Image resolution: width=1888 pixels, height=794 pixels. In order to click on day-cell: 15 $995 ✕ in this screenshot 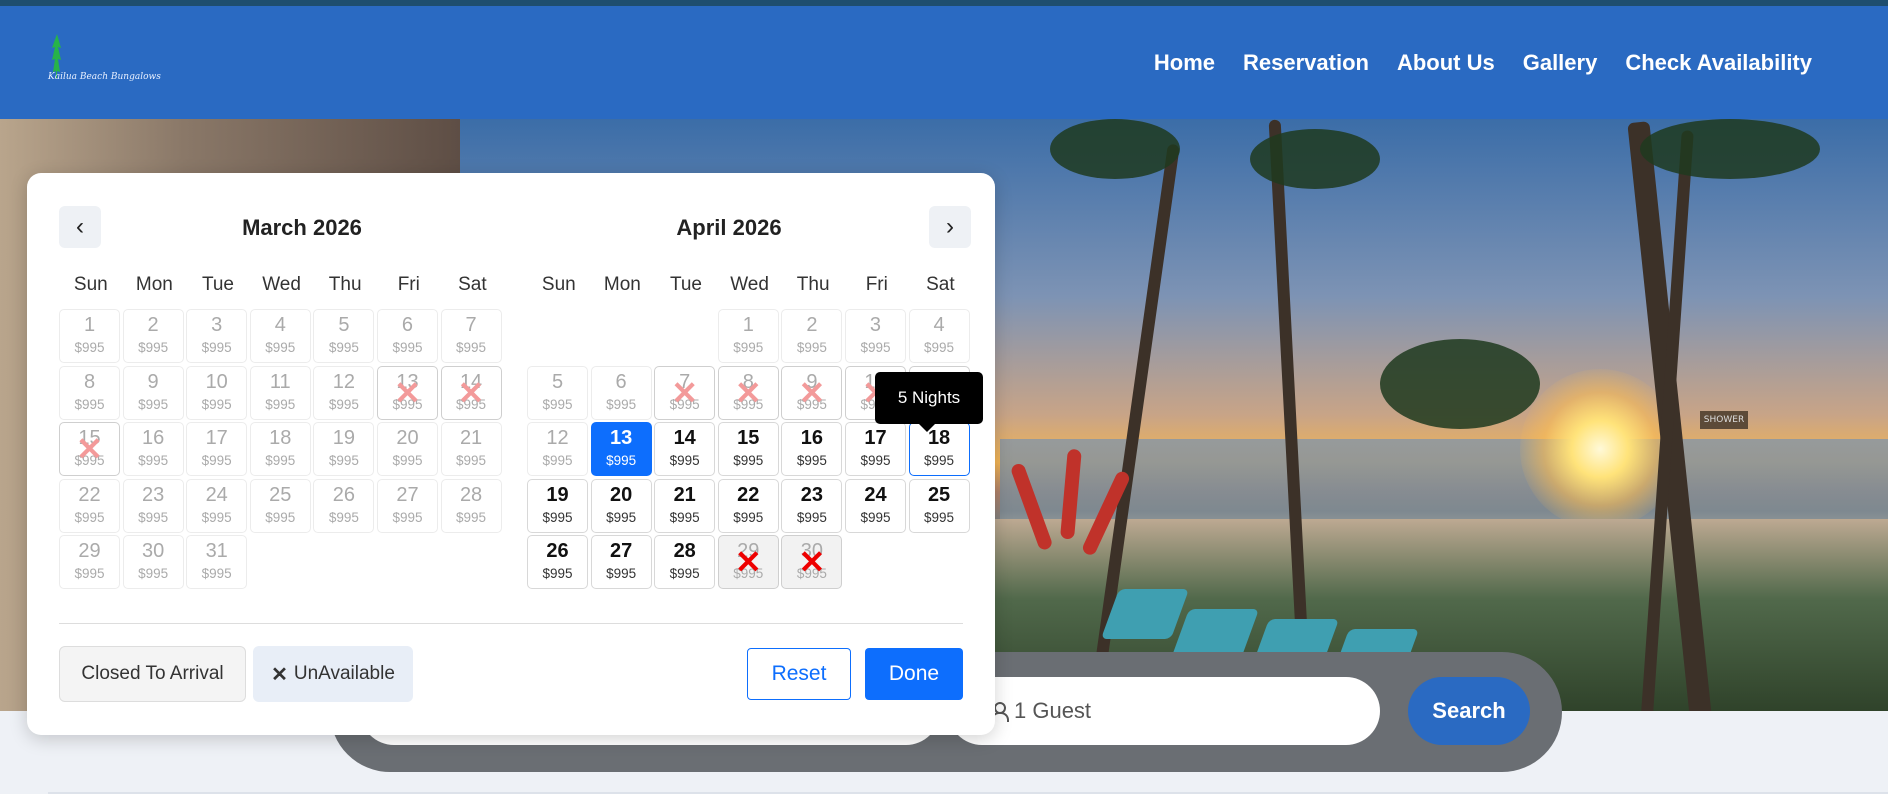, I will do `click(89, 449)`.